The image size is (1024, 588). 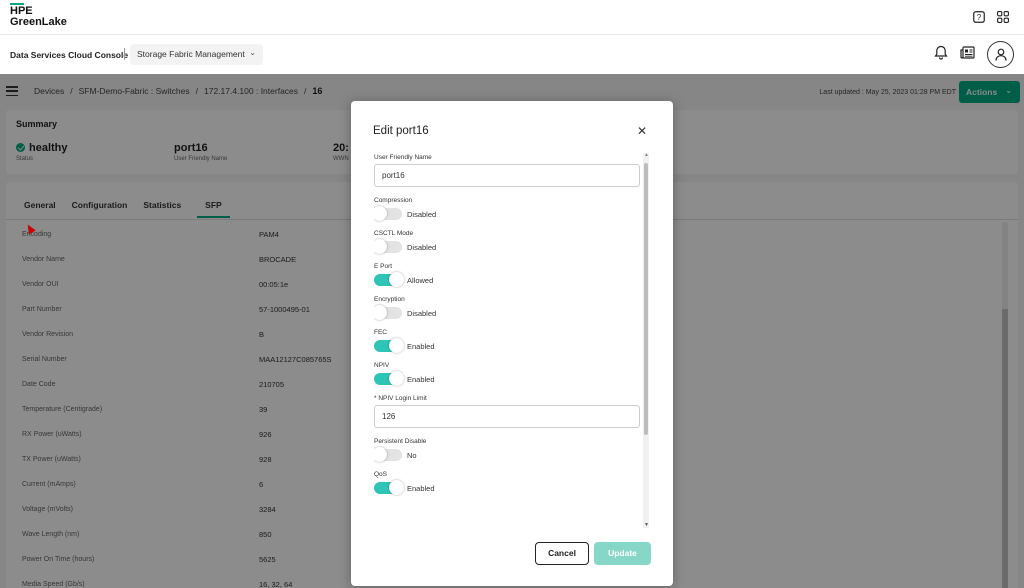 What do you see at coordinates (394, 233) in the screenshot?
I see `csctl-mode-label: CSCTL Mode` at bounding box center [394, 233].